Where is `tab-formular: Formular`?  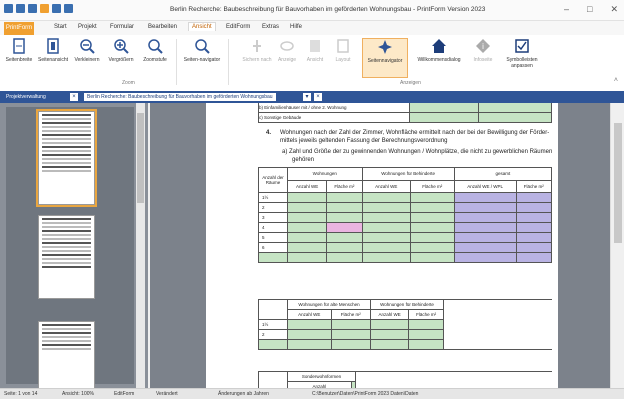
tab-formular: Formular is located at coordinates (122, 27).